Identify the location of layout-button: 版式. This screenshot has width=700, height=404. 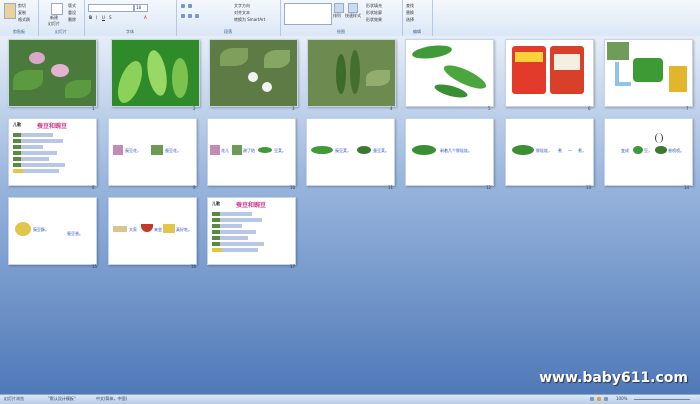
(72, 6).